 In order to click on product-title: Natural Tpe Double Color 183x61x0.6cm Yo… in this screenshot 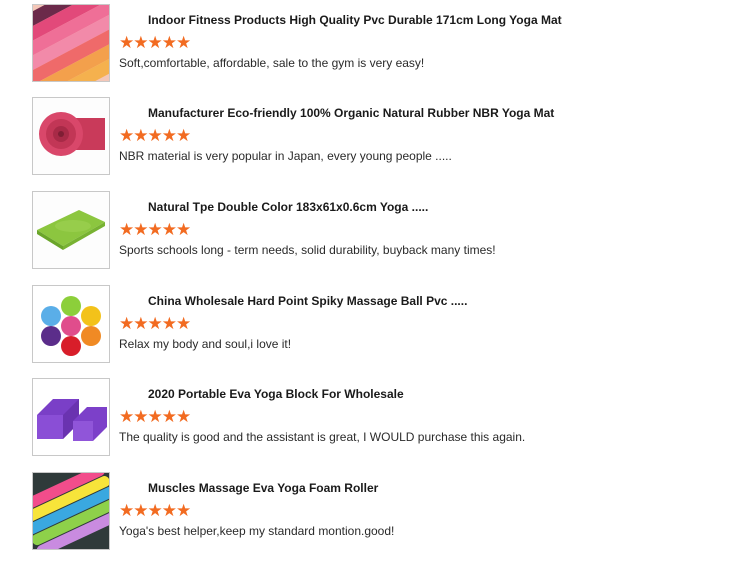, I will do `click(288, 207)`.